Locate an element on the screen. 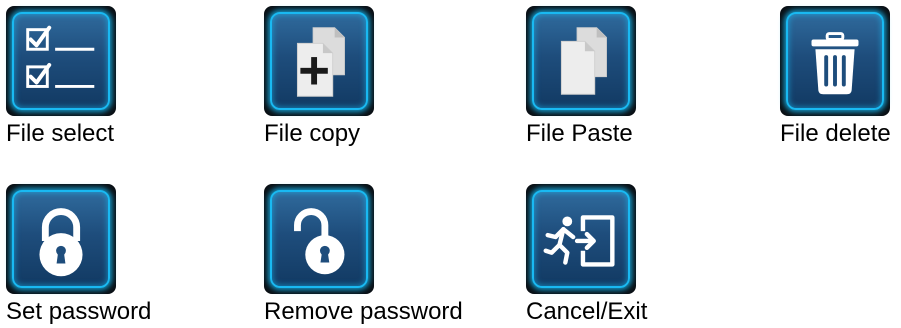 The width and height of the screenshot is (901, 328). remove-password-label: Remove password is located at coordinates (363, 311).